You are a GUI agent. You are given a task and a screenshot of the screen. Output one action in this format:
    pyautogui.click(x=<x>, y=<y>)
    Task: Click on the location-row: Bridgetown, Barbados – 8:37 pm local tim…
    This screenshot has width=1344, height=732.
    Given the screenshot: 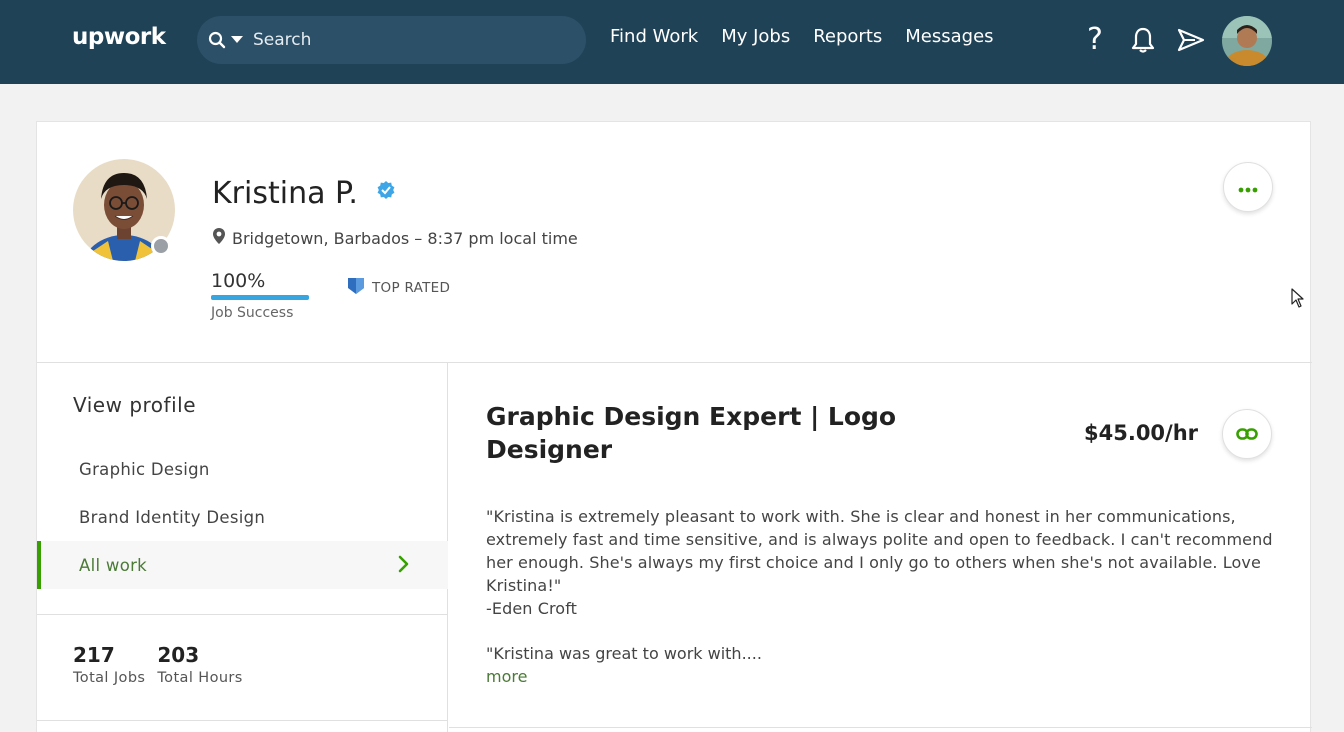 What is the action you would take?
    pyautogui.click(x=395, y=238)
    